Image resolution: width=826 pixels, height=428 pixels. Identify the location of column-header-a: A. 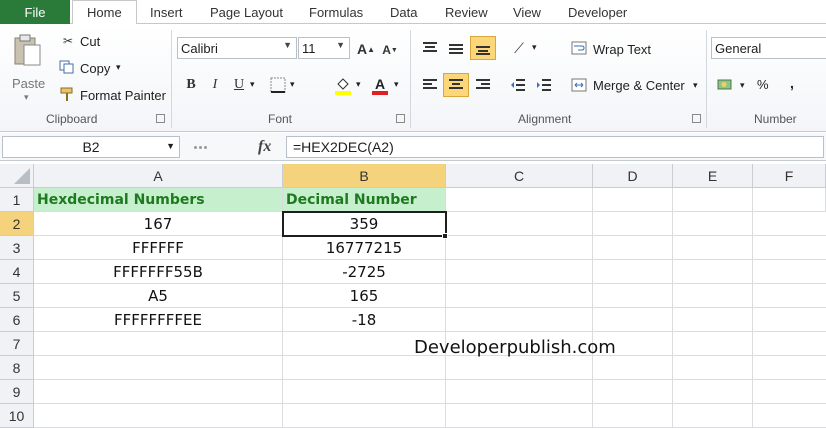
(158, 176).